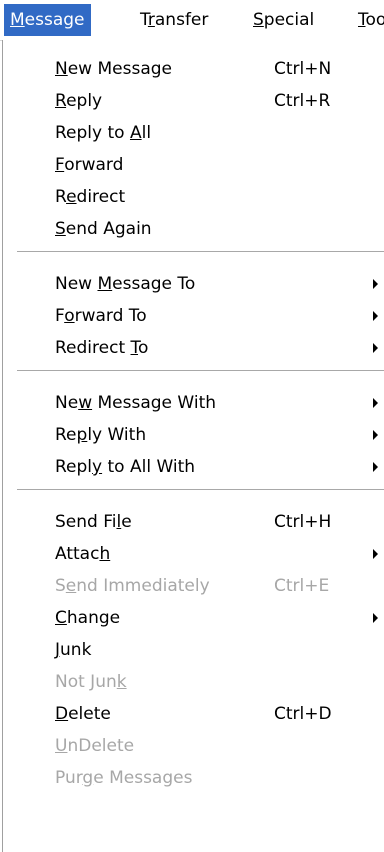 Image resolution: width=384 pixels, height=852 pixels. What do you see at coordinates (193, 682) in the screenshot?
I see `menu-item-not-junk: Not Junk` at bounding box center [193, 682].